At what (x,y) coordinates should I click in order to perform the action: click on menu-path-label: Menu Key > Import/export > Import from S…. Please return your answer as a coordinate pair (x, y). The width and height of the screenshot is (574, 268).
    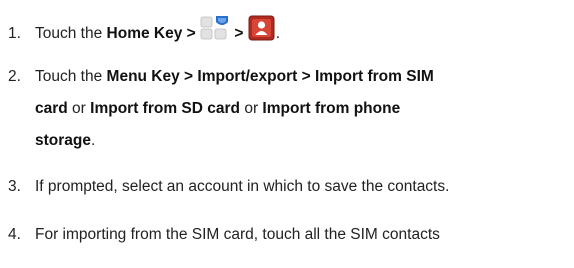
    Looking at the image, I should click on (270, 76).